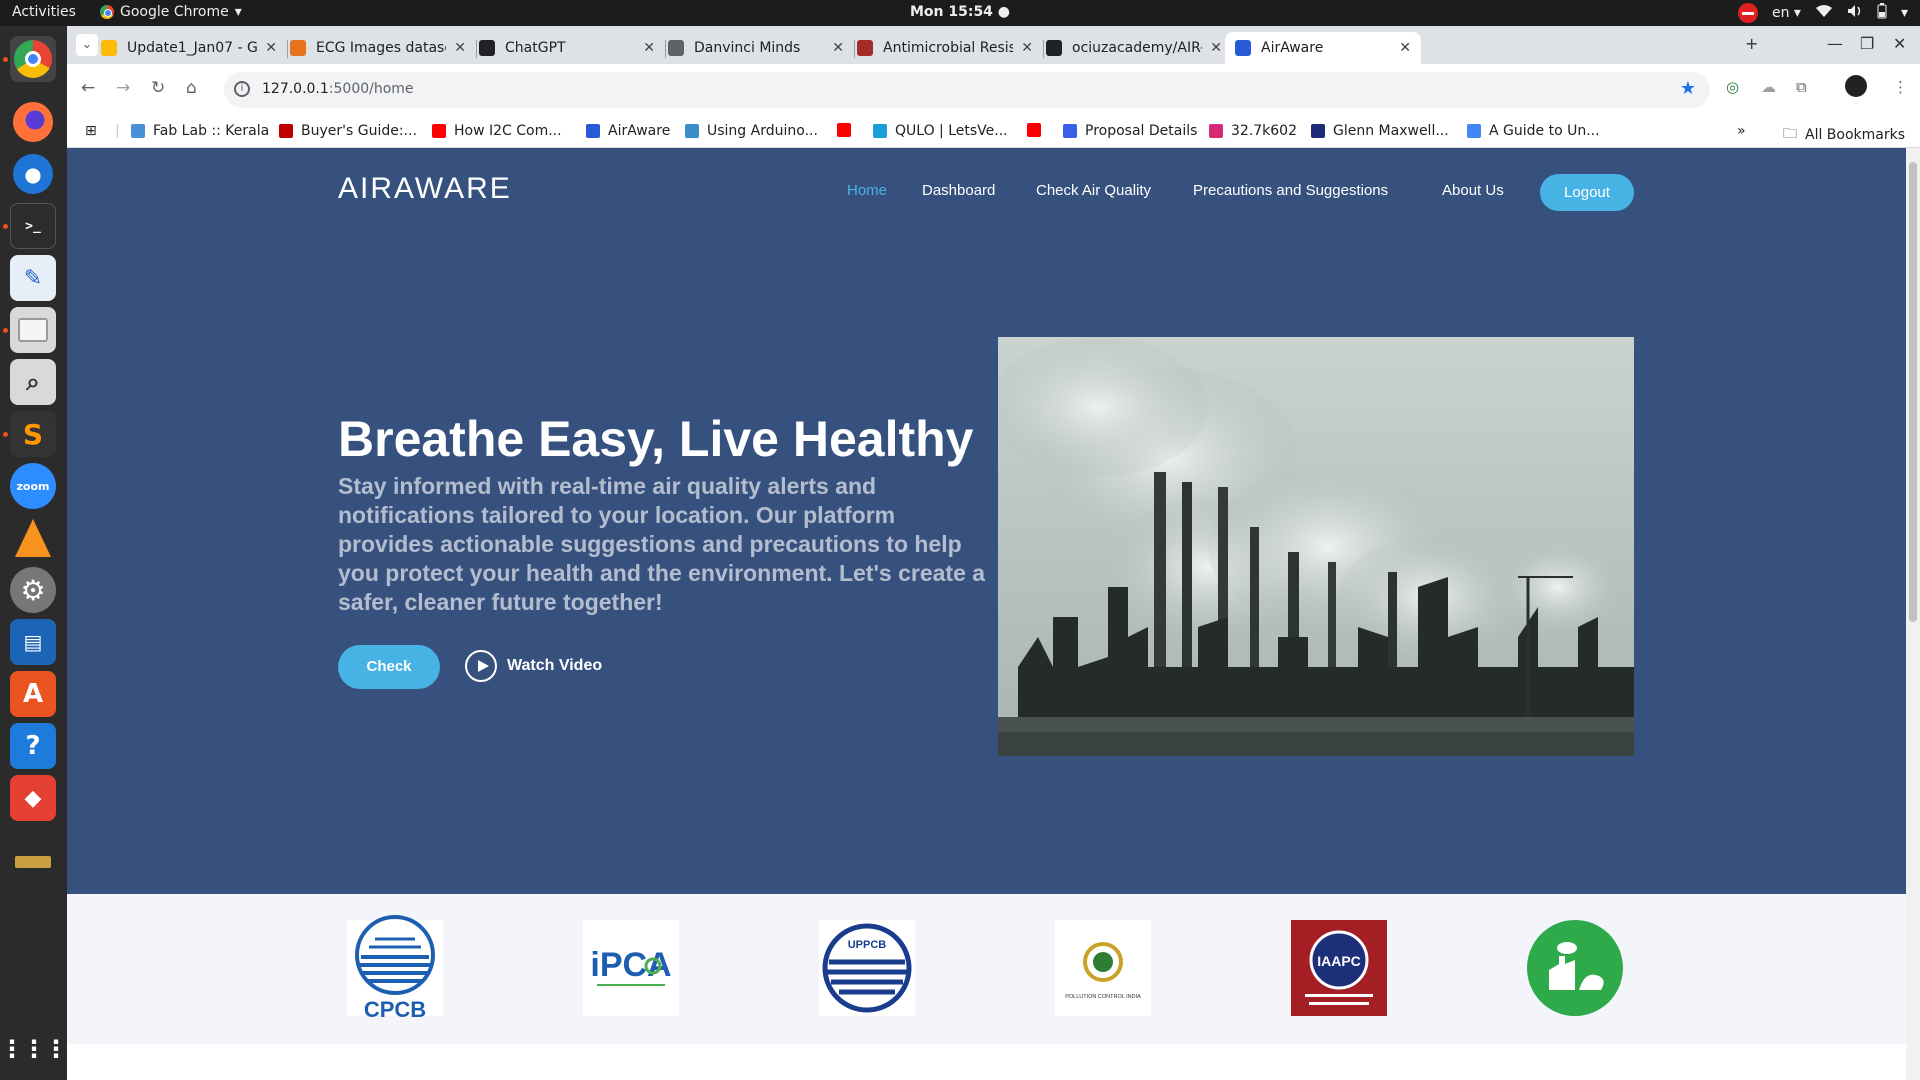 The width and height of the screenshot is (1920, 1080). I want to click on bookmark-item: 32.7k602, so click(1253, 131).